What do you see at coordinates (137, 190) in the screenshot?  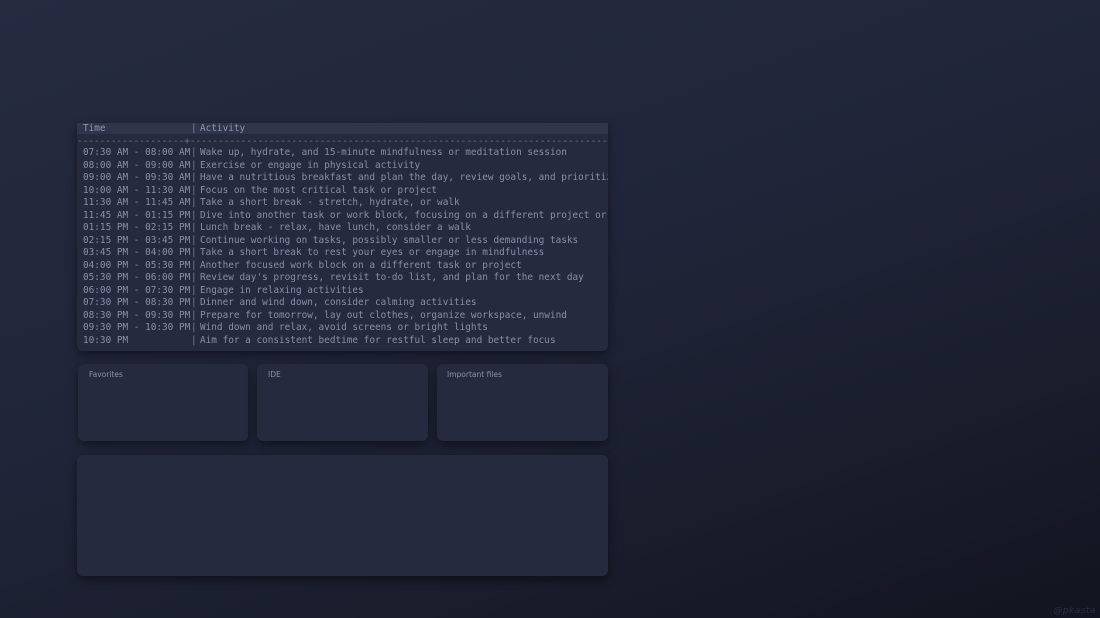 I see `time-cell: 10:00 AM - 11:30 AM` at bounding box center [137, 190].